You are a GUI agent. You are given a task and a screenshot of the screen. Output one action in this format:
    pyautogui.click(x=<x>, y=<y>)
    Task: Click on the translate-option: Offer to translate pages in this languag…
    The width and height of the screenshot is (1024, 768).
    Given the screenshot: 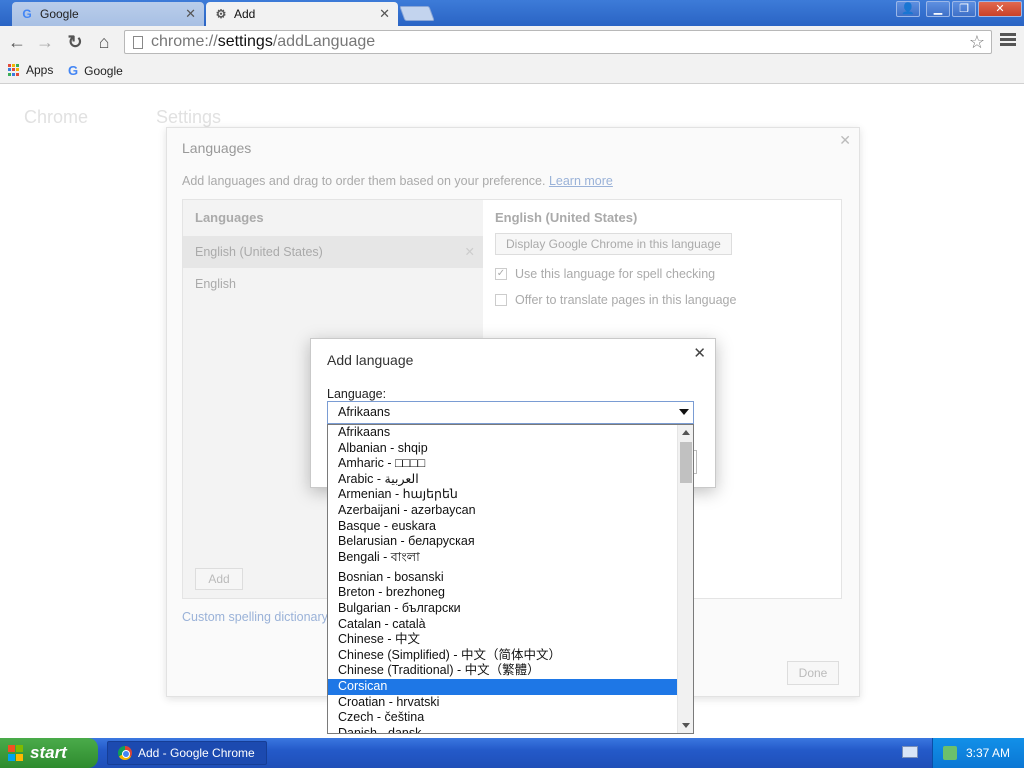 What is the action you would take?
    pyautogui.click(x=665, y=300)
    